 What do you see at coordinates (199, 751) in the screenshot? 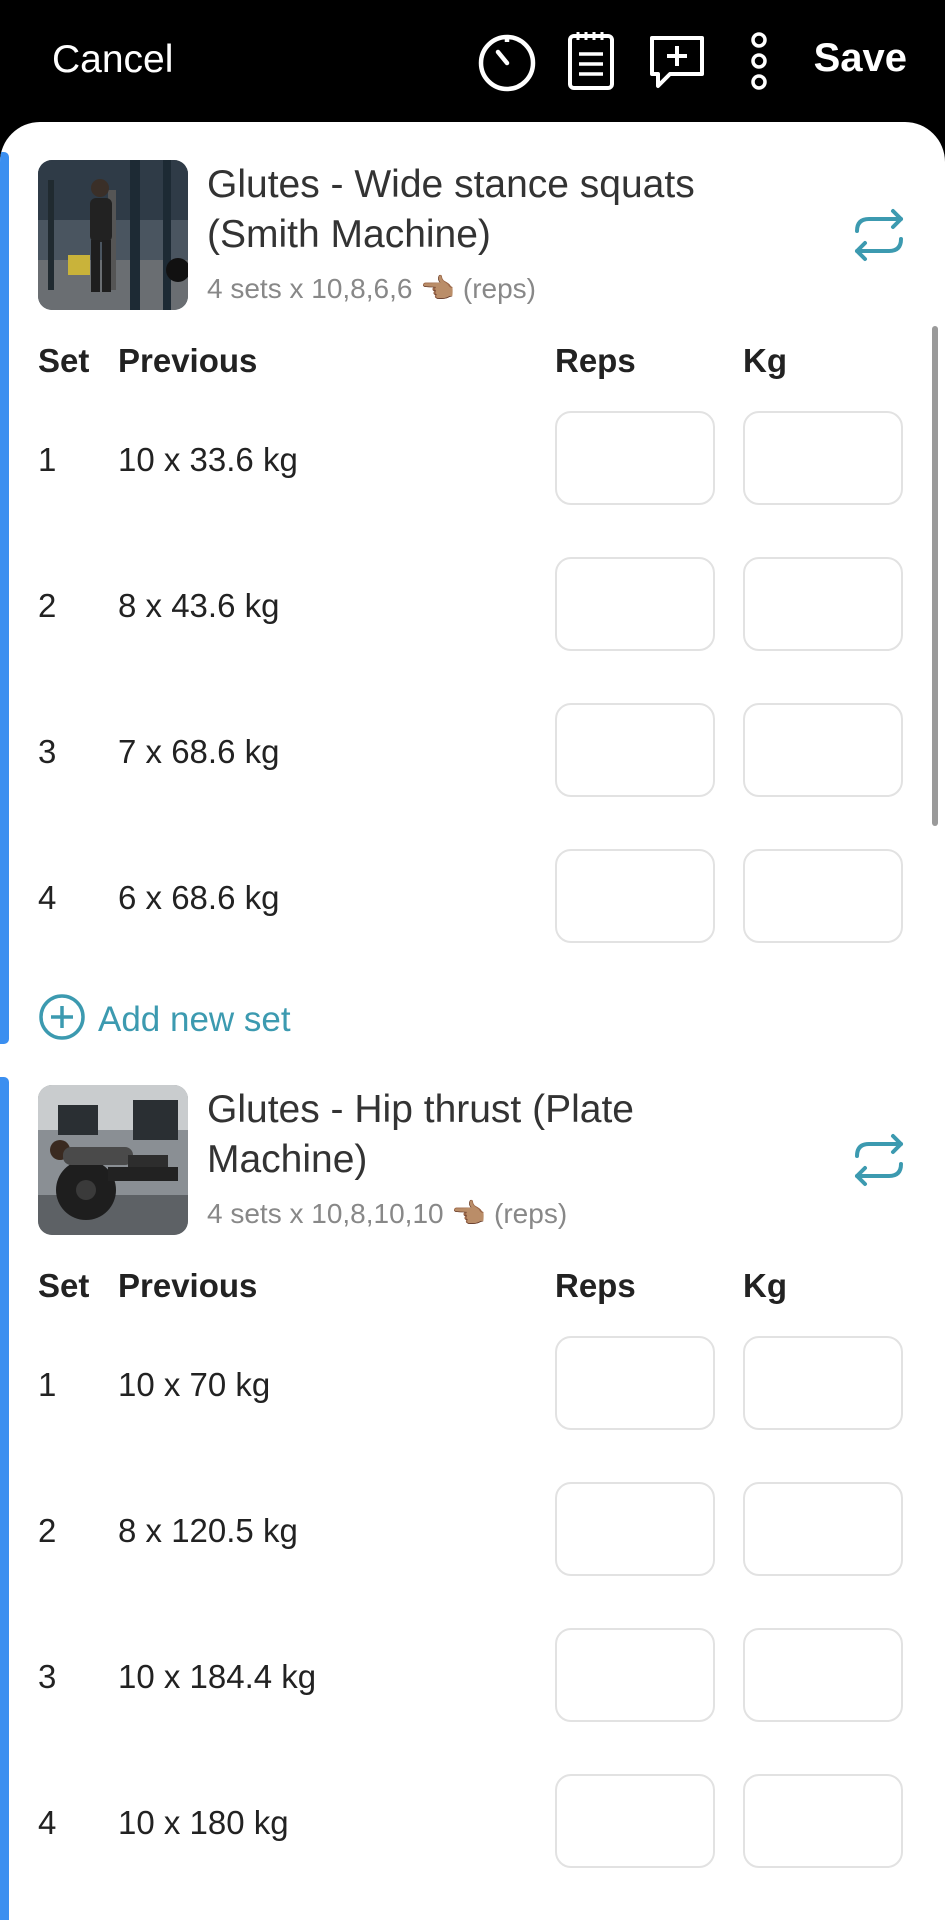
I see `previous-value: 7 x 68.6 kg` at bounding box center [199, 751].